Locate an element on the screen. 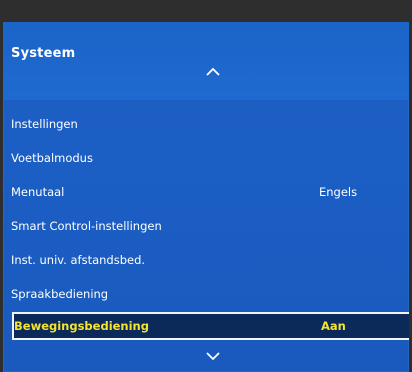 The image size is (412, 372). chevron-down-icon is located at coordinates (213, 356).